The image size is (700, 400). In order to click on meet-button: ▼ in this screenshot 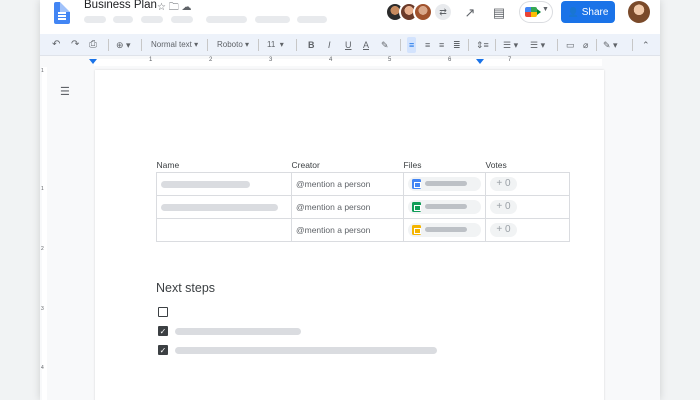, I will do `click(536, 12)`.